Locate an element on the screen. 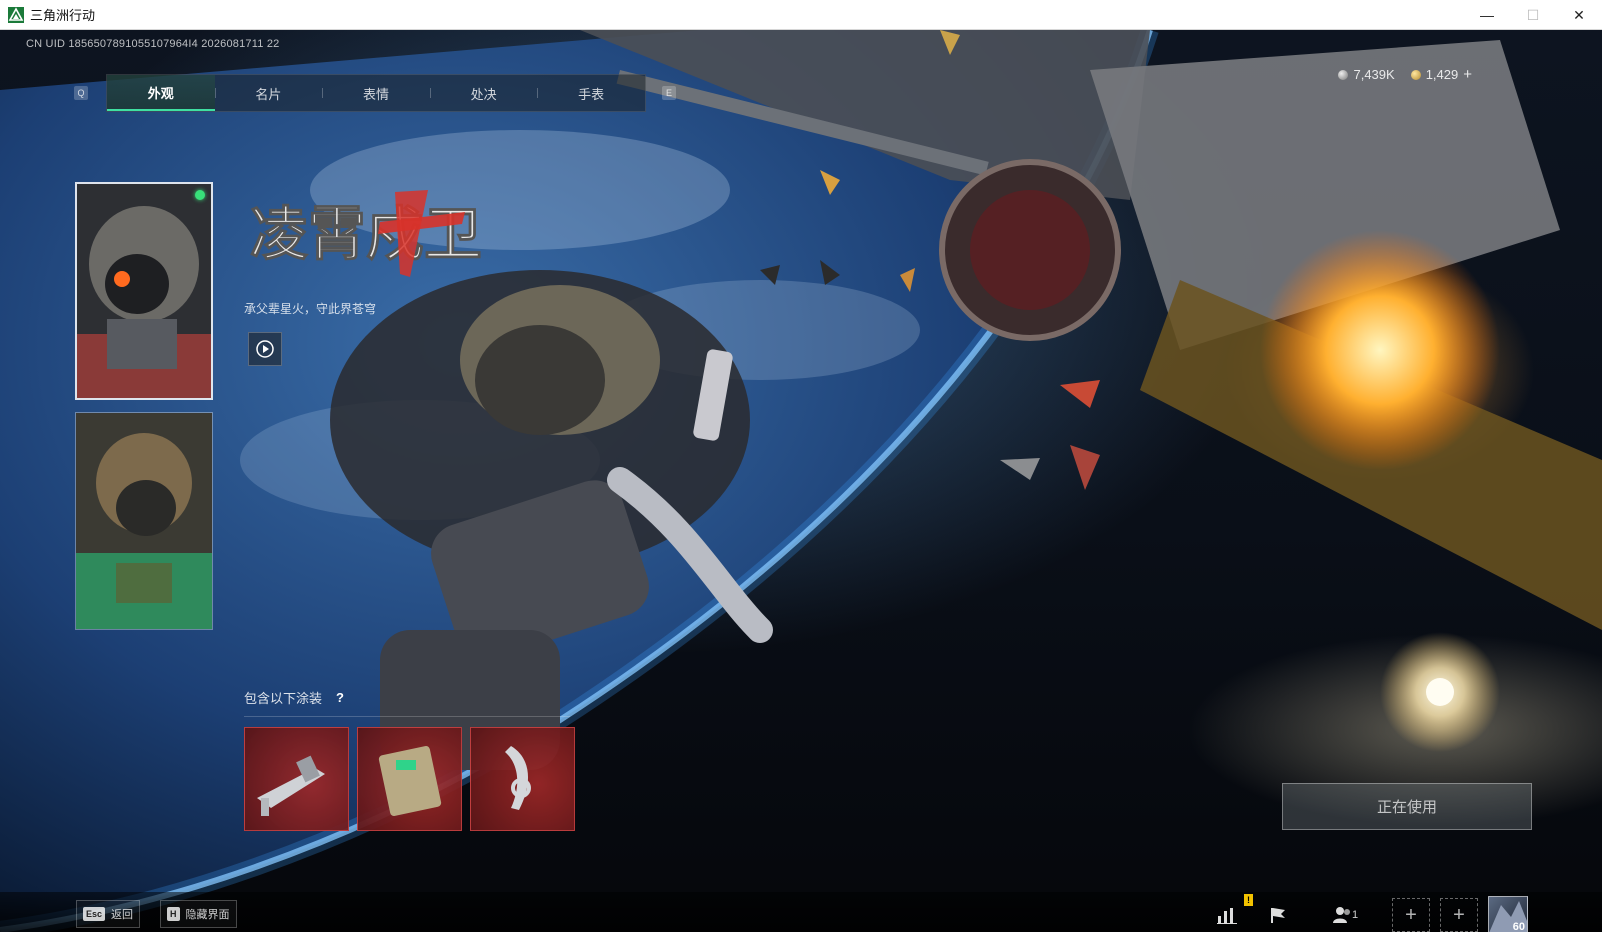  party-button: 1 is located at coordinates (1345, 915).